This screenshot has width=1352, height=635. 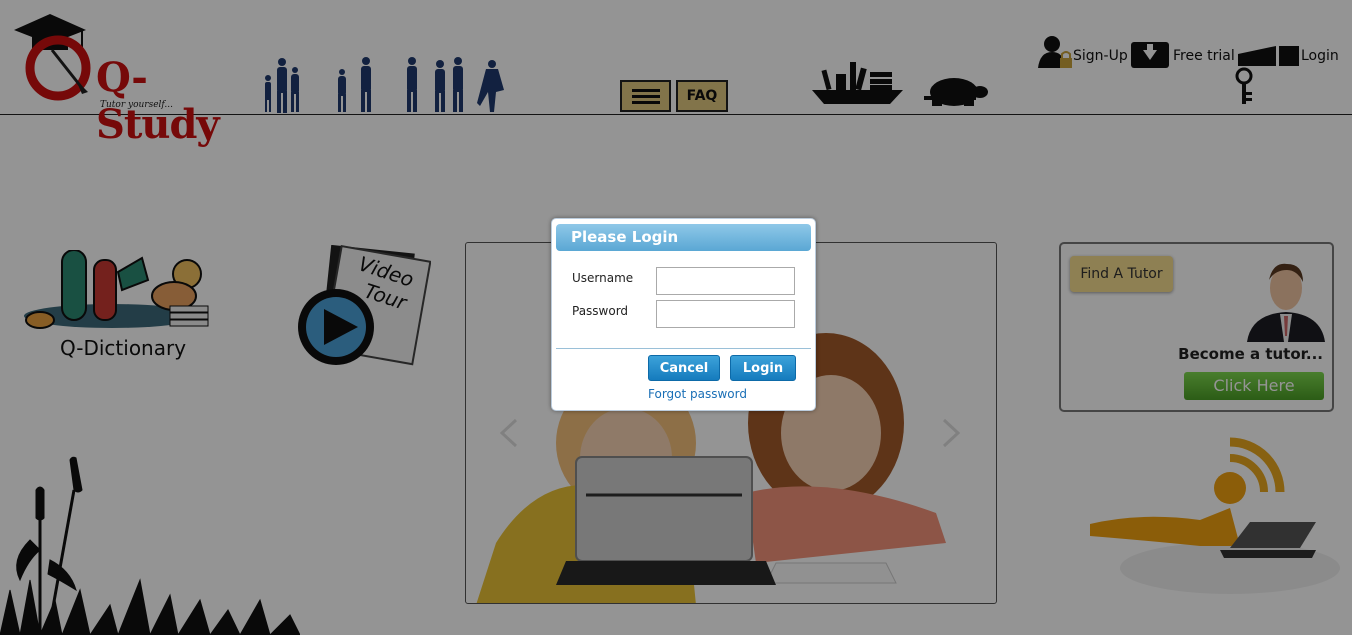 What do you see at coordinates (683, 348) in the screenshot?
I see `dialog-divider` at bounding box center [683, 348].